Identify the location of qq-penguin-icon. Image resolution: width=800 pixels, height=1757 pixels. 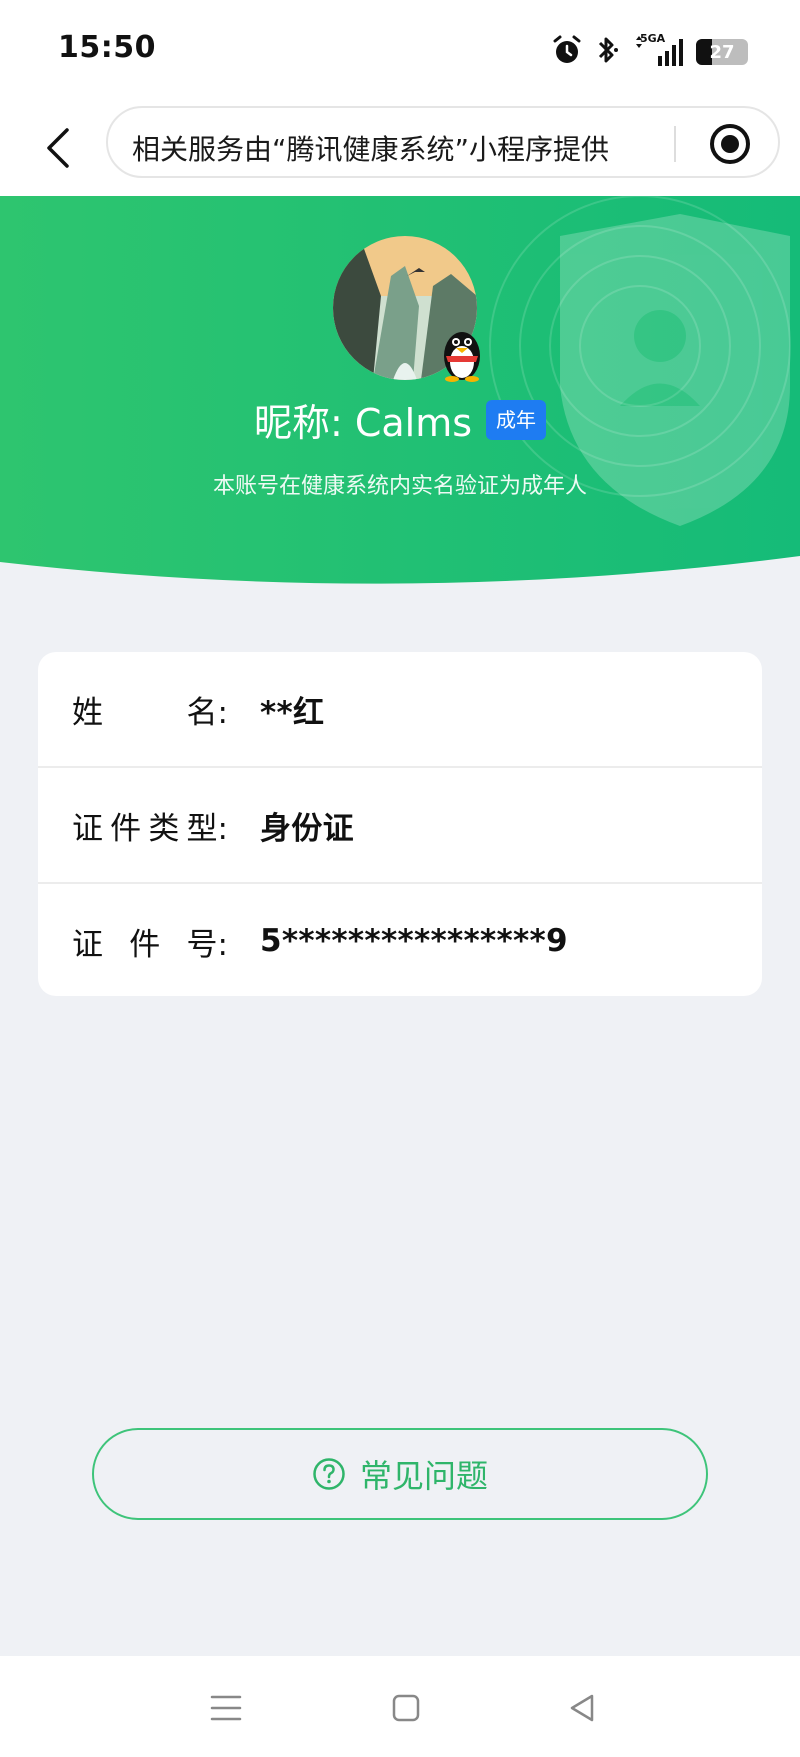
(462, 354).